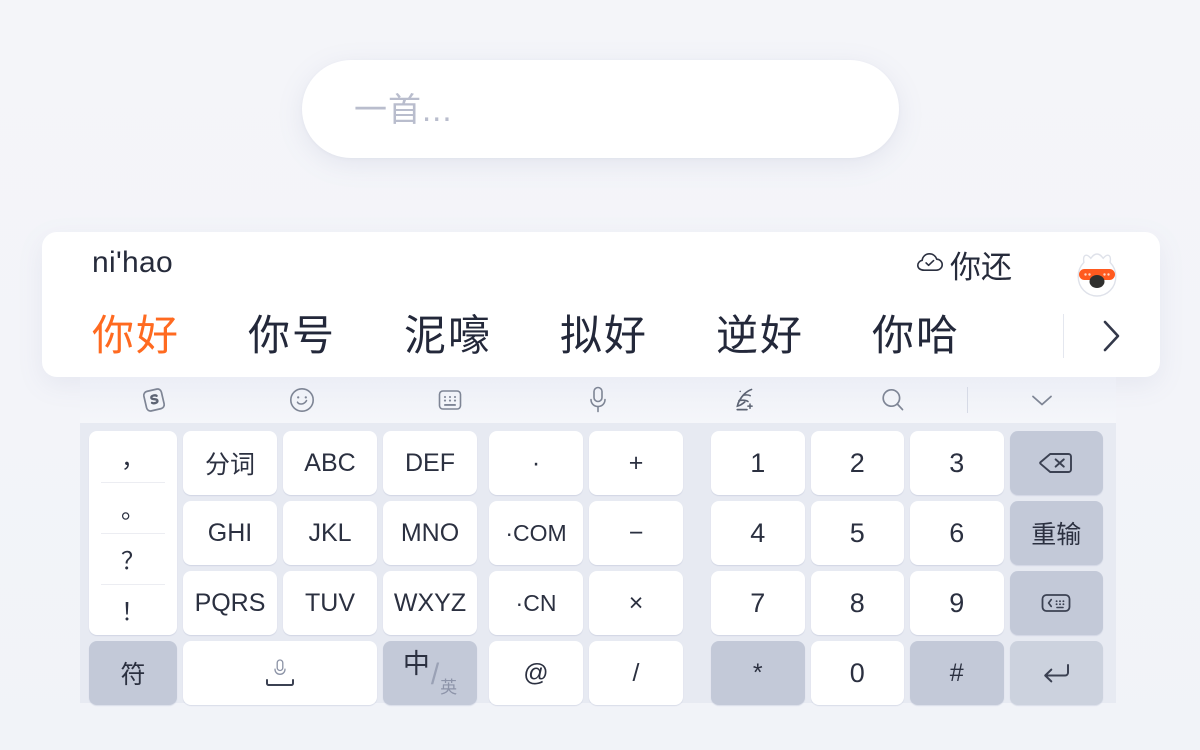 The image size is (1200, 750). I want to click on key-language-zh: 中, so click(416, 664).